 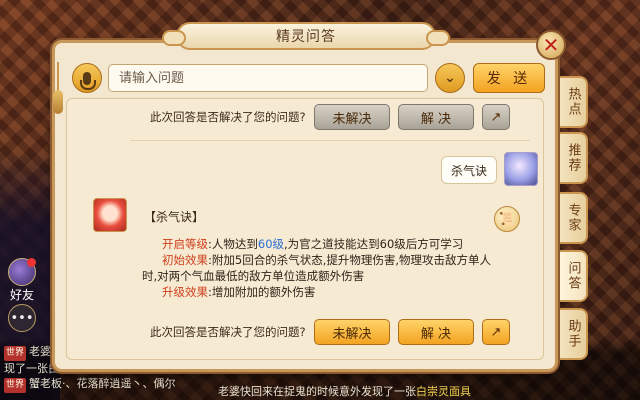 What do you see at coordinates (271, 244) in the screenshot?
I see `open-level-value: 60级` at bounding box center [271, 244].